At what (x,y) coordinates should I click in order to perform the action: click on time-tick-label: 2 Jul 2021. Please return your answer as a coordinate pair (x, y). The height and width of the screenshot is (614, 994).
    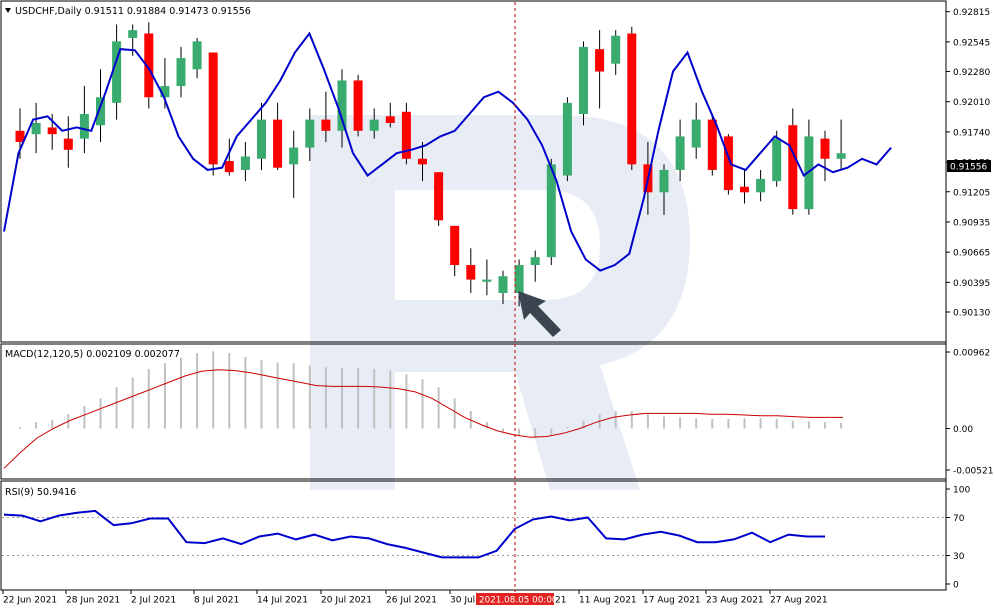
    Looking at the image, I should click on (153, 601).